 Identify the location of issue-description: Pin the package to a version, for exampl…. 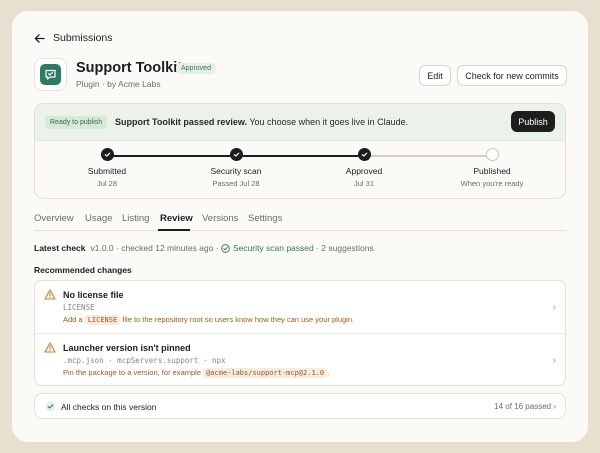
(196, 373).